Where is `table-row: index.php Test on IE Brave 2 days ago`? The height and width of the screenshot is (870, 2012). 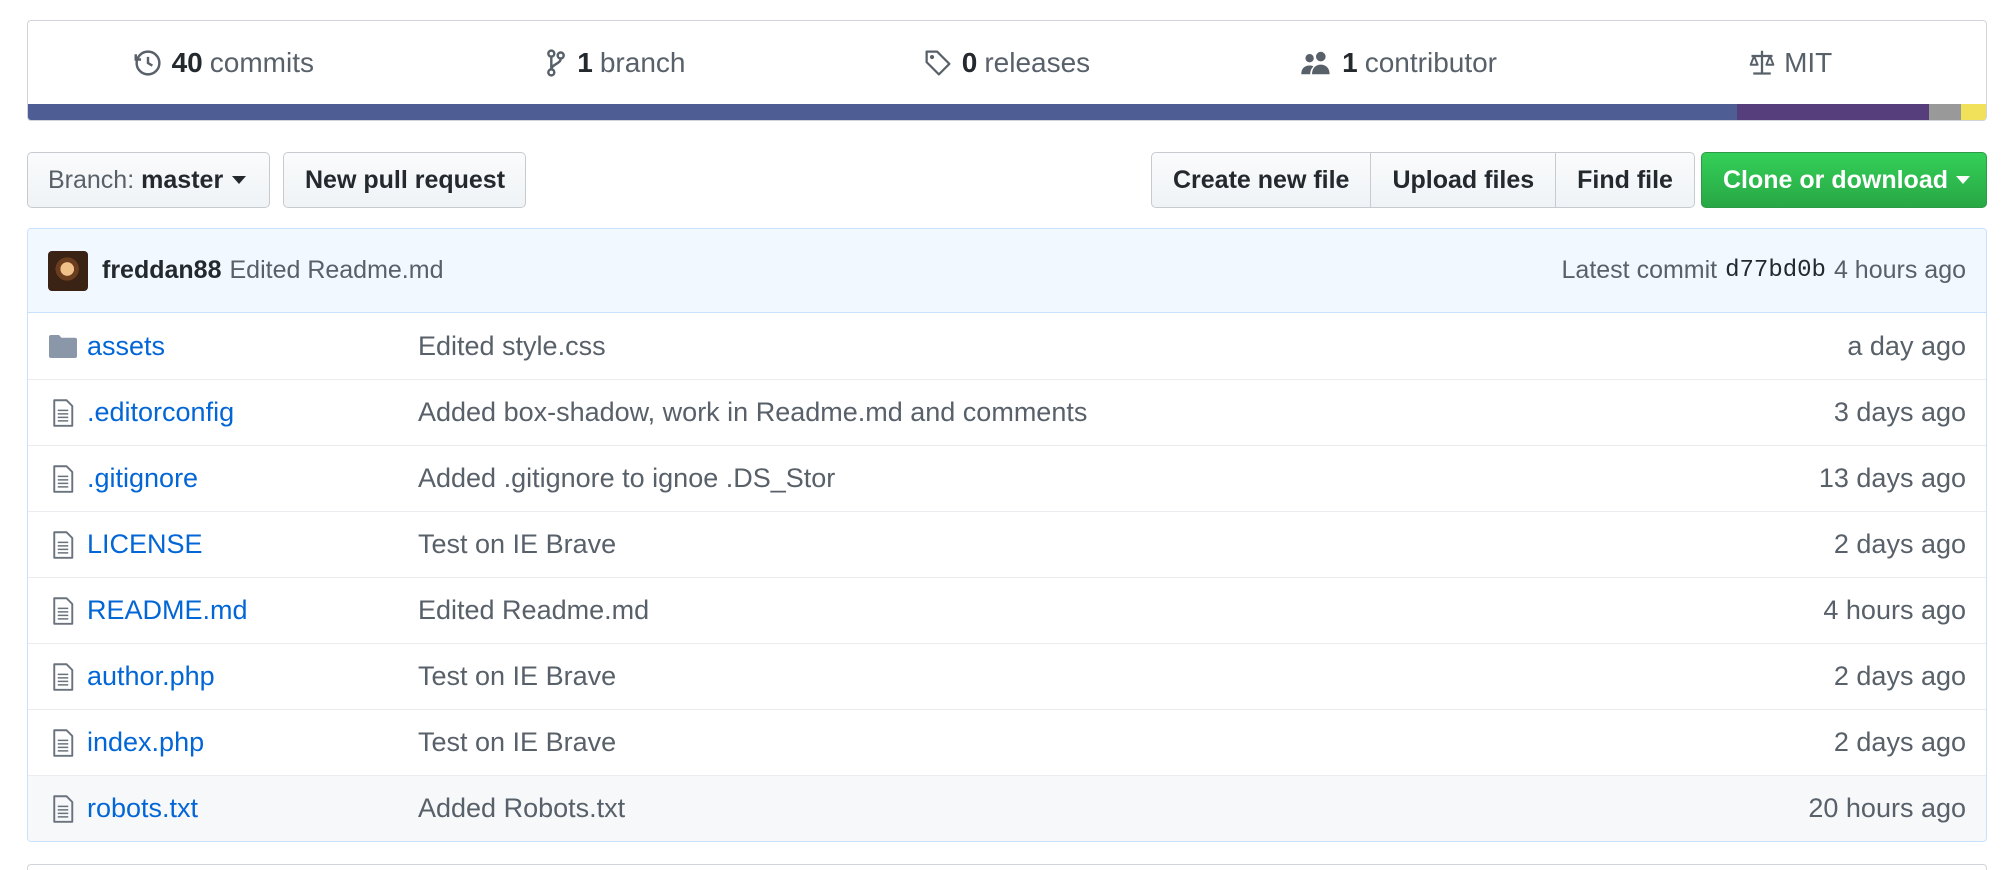
table-row: index.php Test on IE Brave 2 days ago is located at coordinates (1007, 742).